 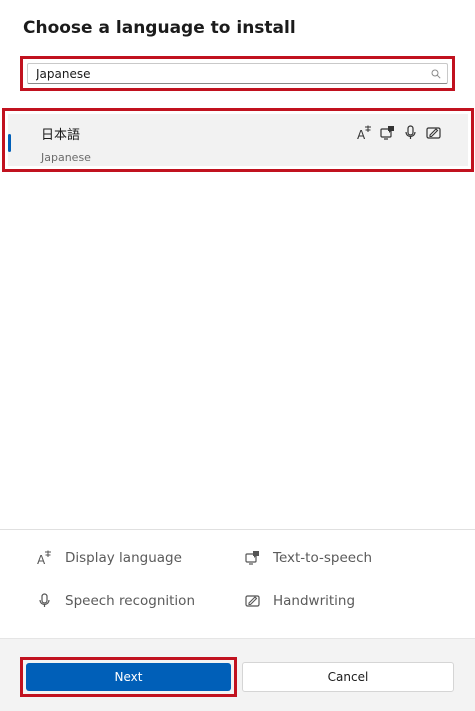 I want to click on language-item-highlight: 日本語 Japanese A, so click(x=238, y=140).